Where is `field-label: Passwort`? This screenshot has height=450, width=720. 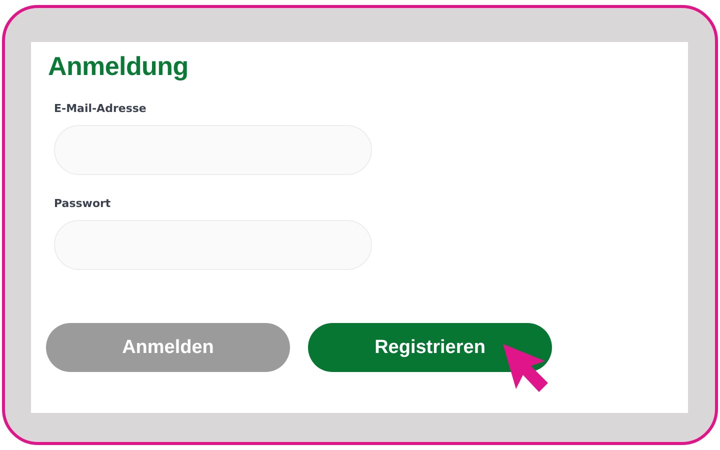 field-label: Passwort is located at coordinates (82, 204).